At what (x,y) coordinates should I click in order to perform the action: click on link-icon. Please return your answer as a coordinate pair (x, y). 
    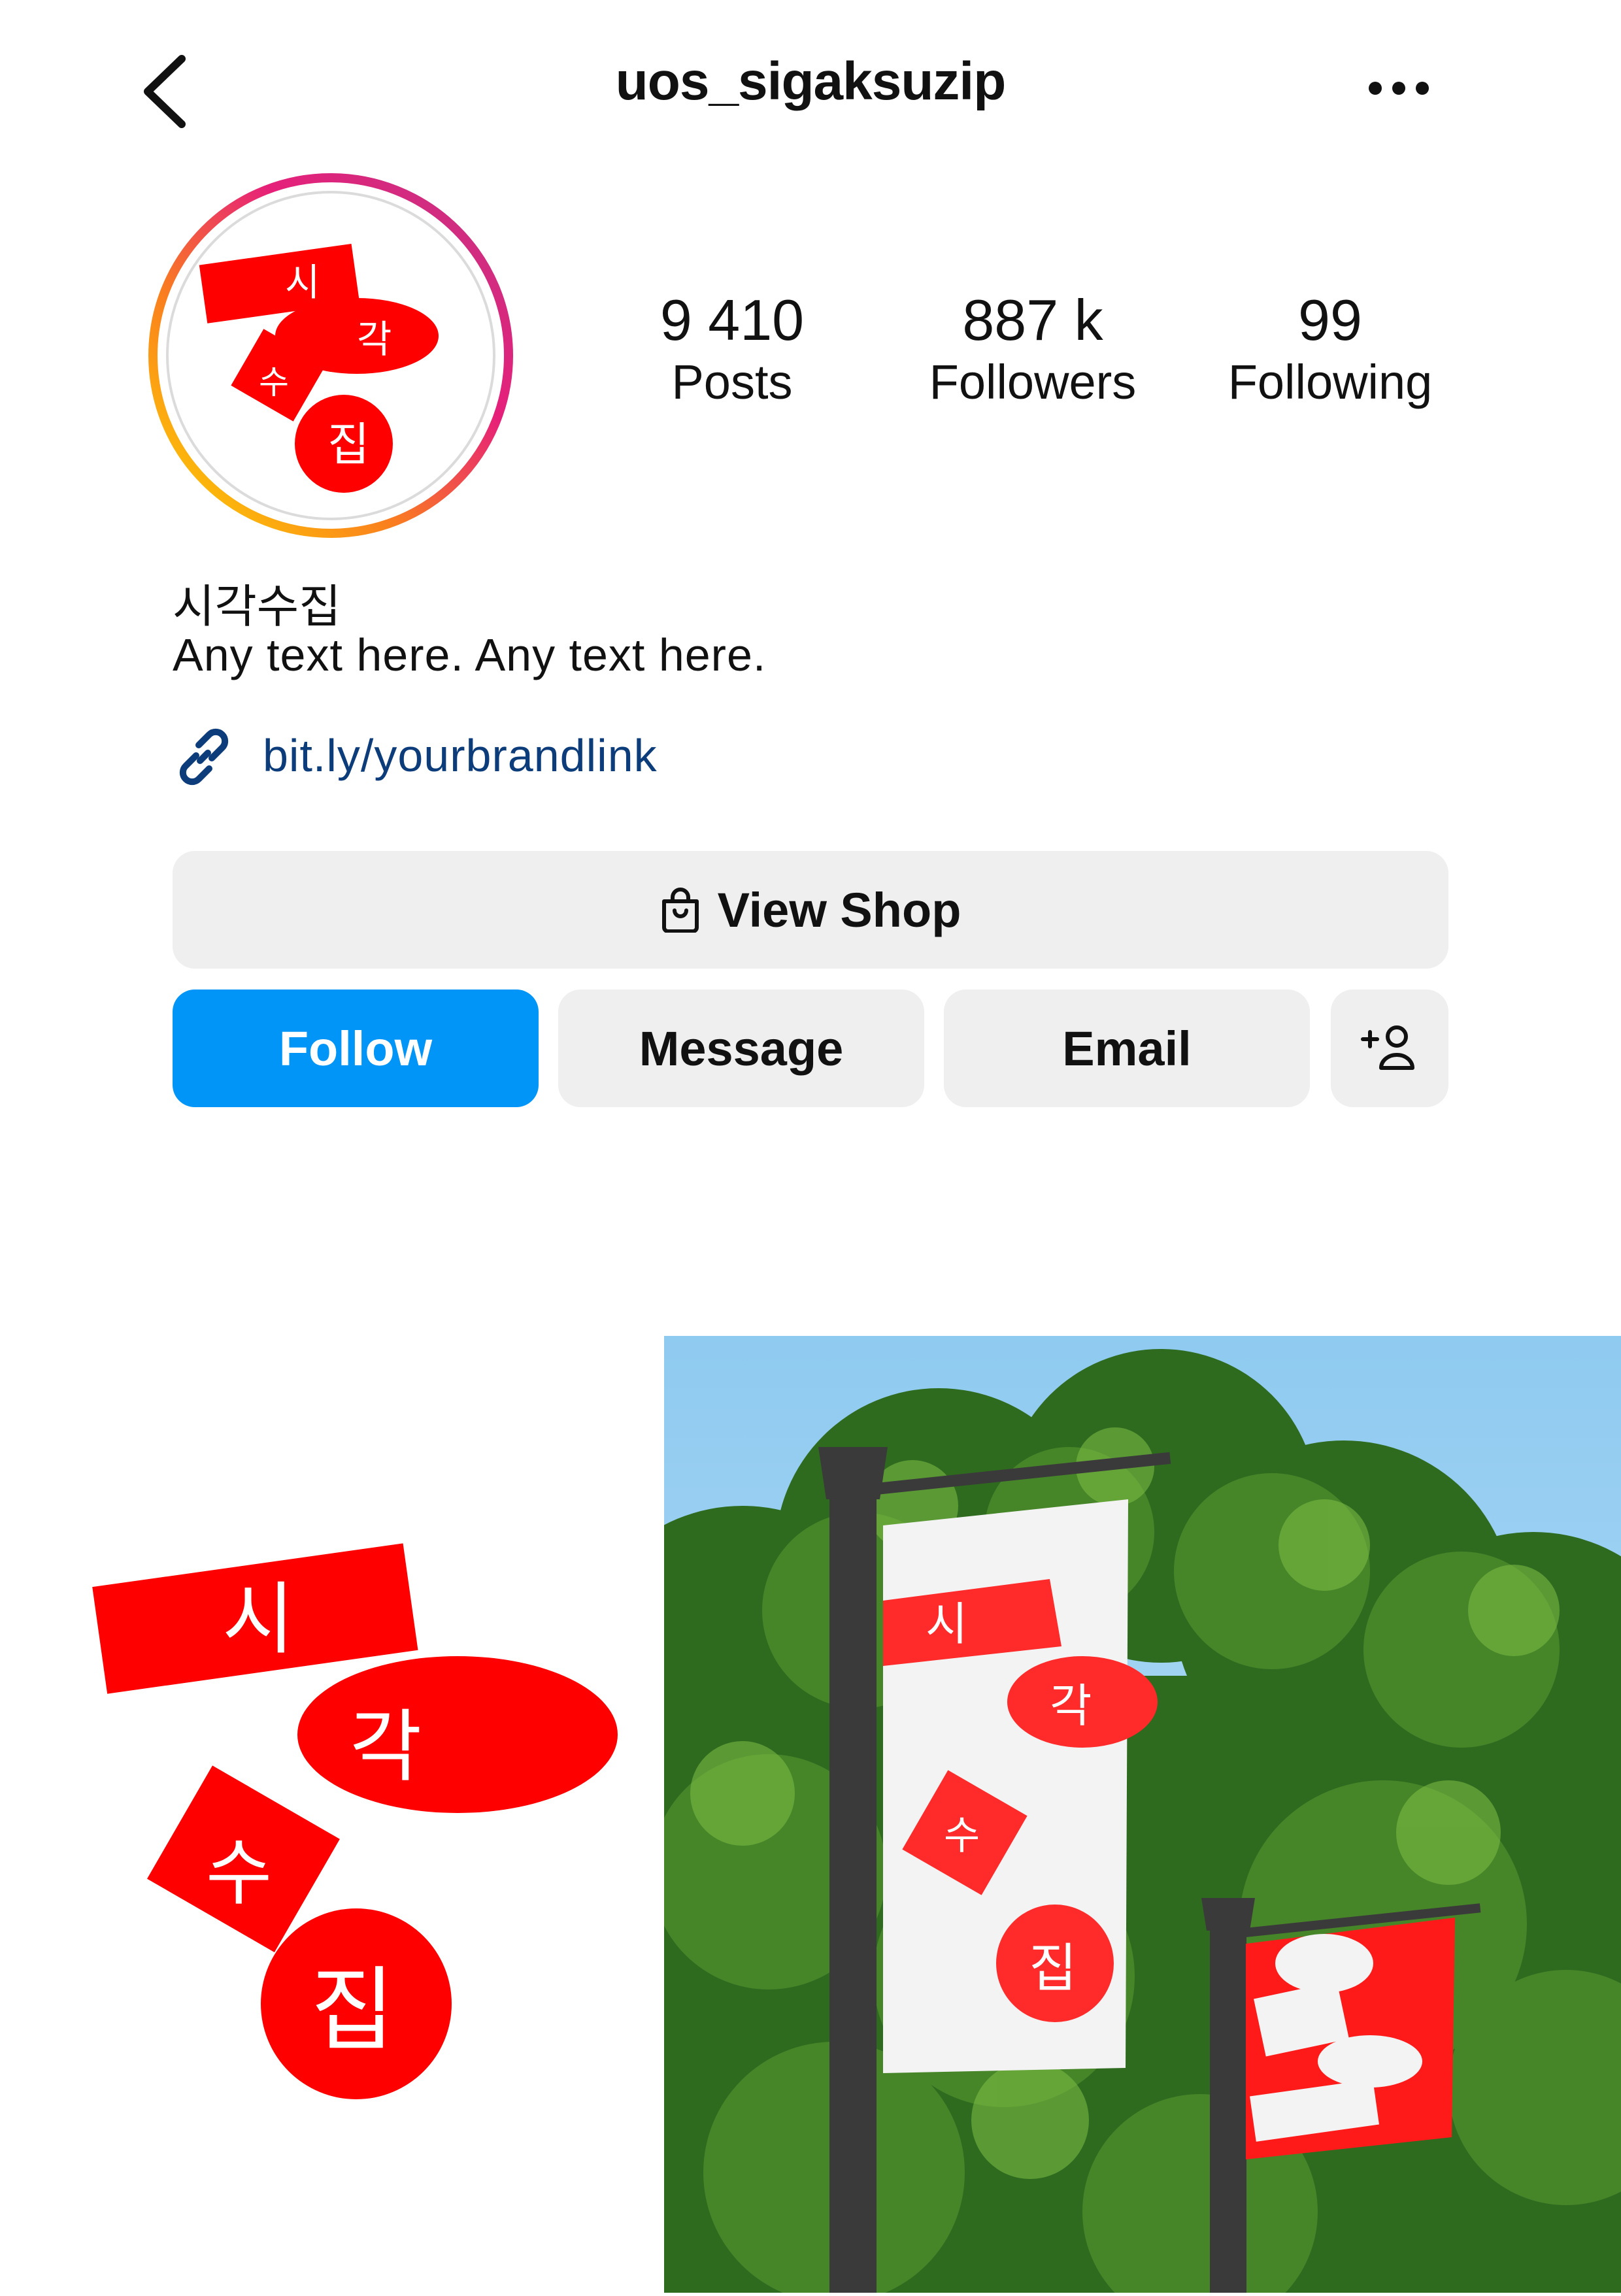
    Looking at the image, I should click on (204, 757).